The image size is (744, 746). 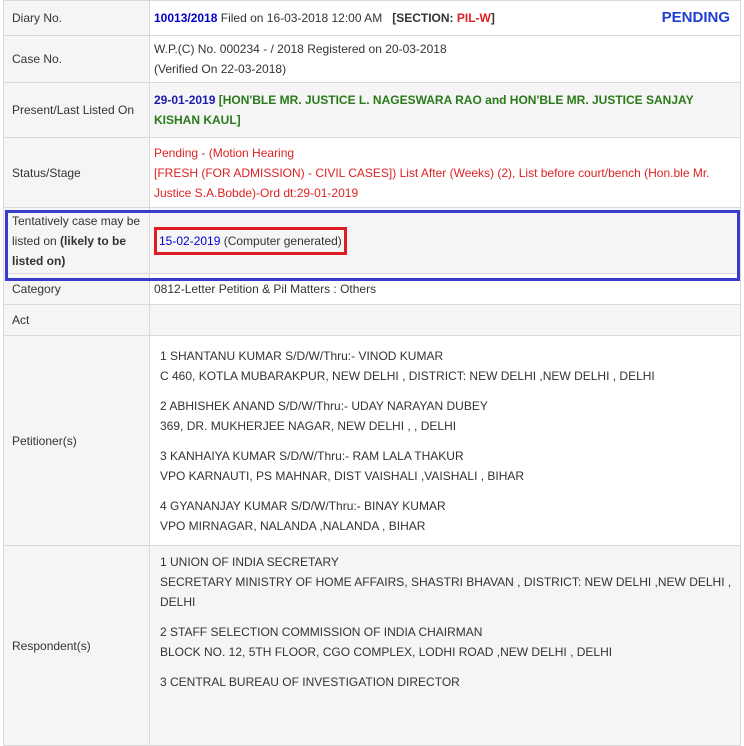 I want to click on act-row: Act, so click(x=372, y=320).